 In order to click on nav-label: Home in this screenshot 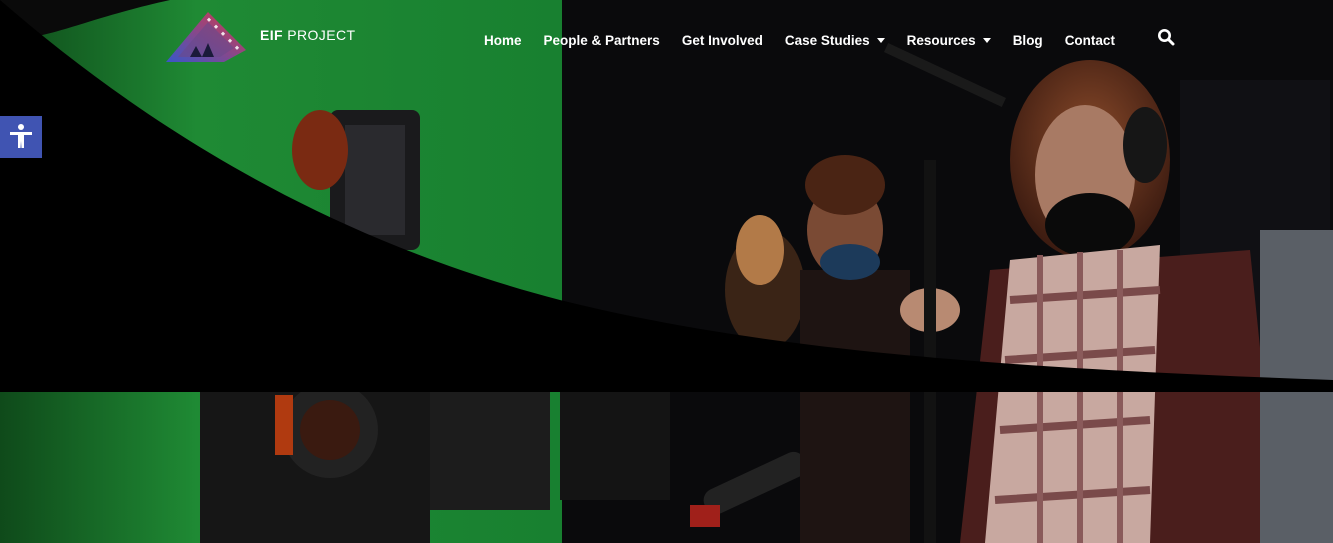, I will do `click(503, 40)`.